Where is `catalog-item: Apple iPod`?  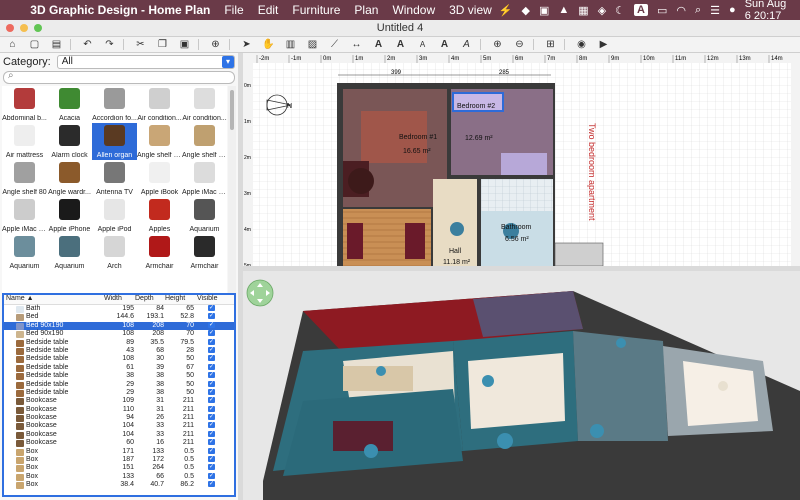 catalog-item: Apple iPod is located at coordinates (114, 215).